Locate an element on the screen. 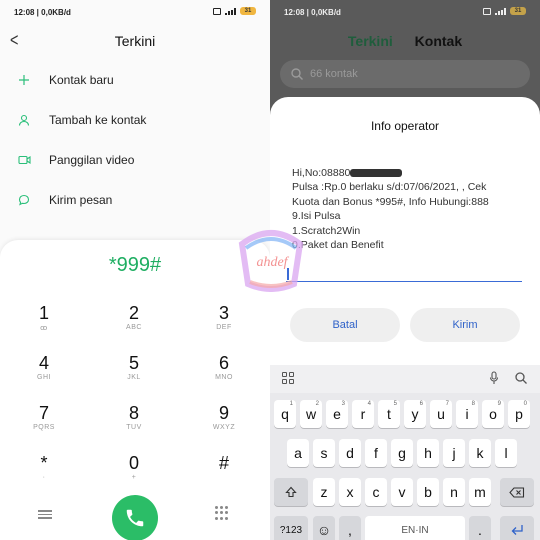 The image size is (540, 540). dial-key-hash: # is located at coordinates (224, 474).